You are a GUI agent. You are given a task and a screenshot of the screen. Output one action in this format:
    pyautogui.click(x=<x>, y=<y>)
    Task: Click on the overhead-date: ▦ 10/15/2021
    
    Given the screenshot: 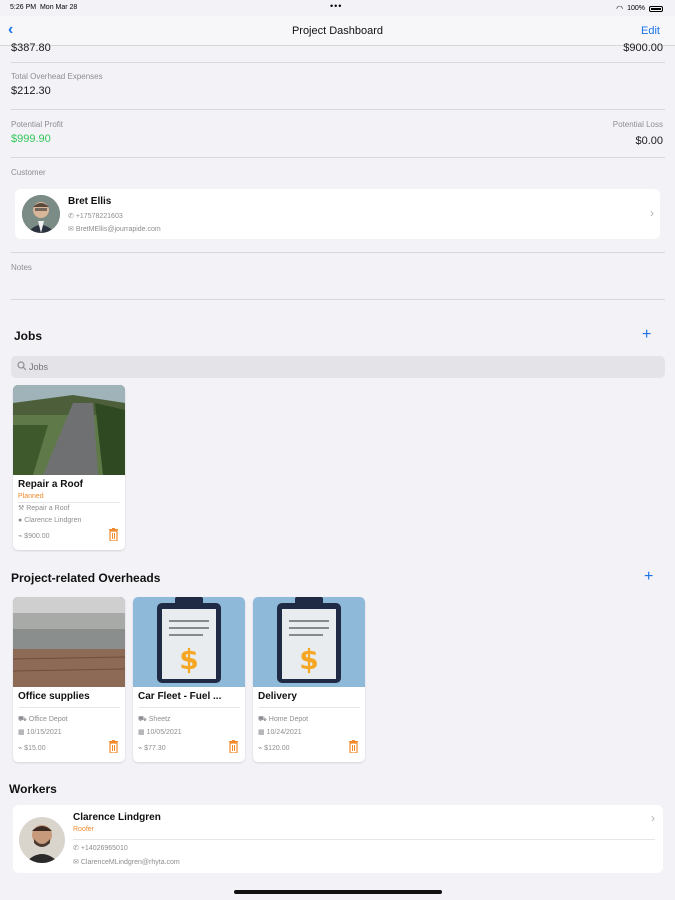 What is the action you would take?
    pyautogui.click(x=40, y=732)
    